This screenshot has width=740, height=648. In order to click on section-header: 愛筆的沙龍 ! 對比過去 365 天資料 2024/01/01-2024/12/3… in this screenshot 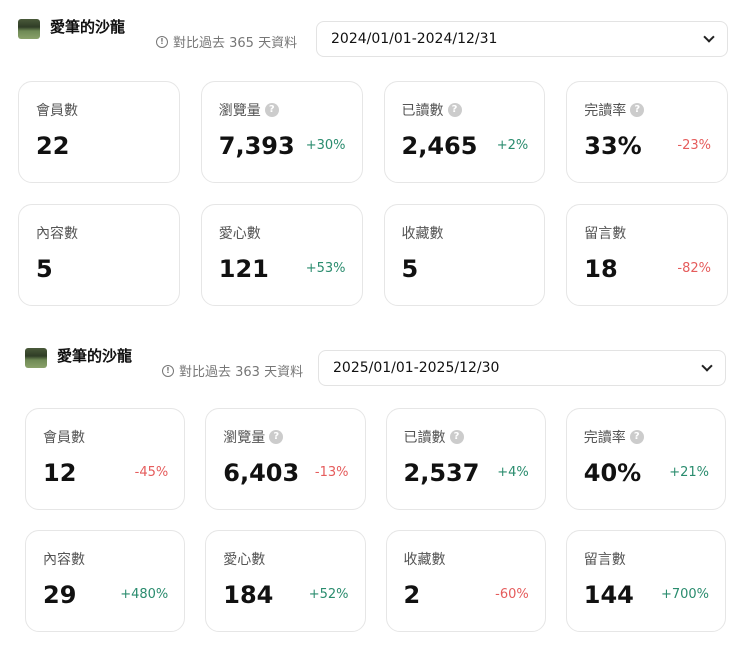, I will do `click(373, 40)`.